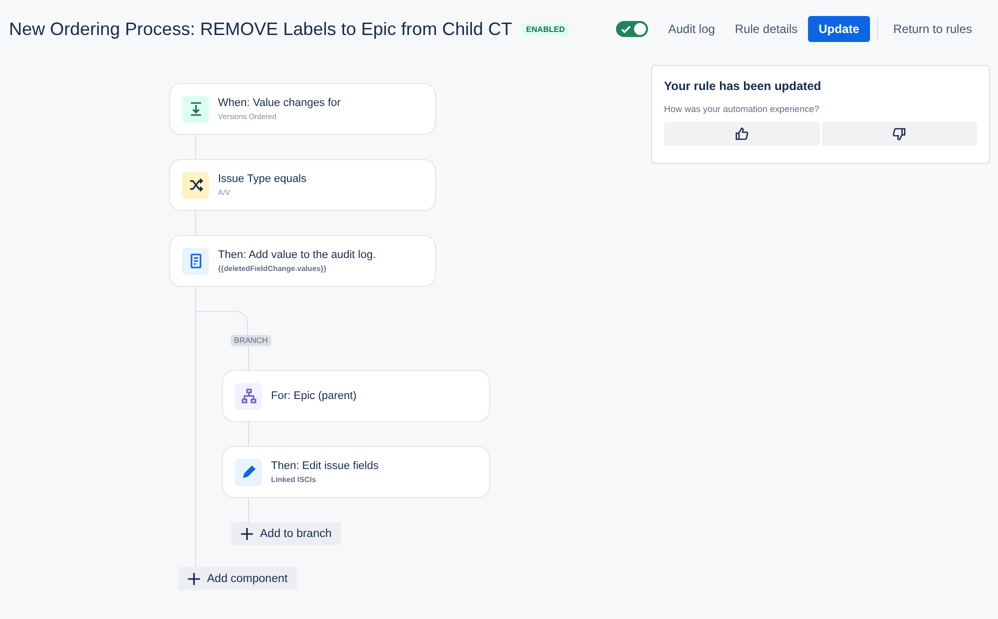 This screenshot has height=619, width=998. I want to click on step-title: For: Epic (parent), so click(314, 396).